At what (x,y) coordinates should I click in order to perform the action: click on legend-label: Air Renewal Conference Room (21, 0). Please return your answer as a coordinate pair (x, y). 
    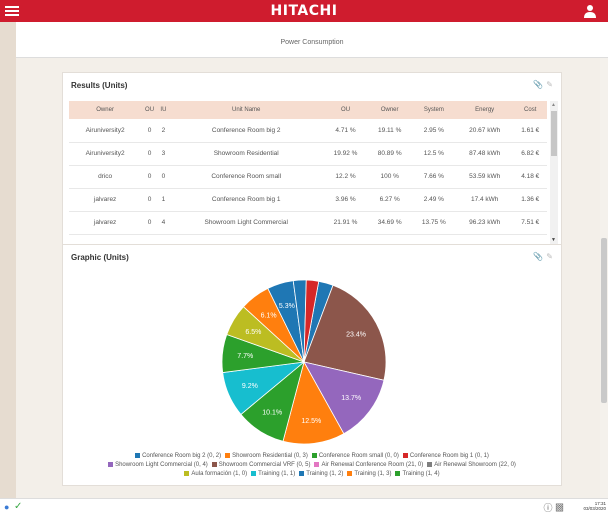
    Looking at the image, I should click on (372, 465).